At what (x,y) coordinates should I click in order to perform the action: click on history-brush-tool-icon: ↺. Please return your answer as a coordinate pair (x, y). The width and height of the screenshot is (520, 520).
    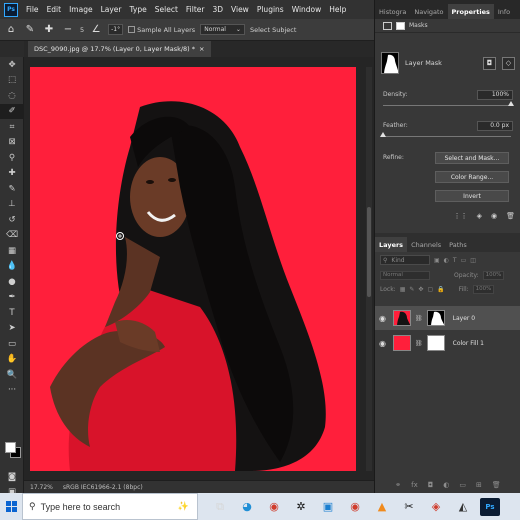
    Looking at the image, I should click on (12, 220).